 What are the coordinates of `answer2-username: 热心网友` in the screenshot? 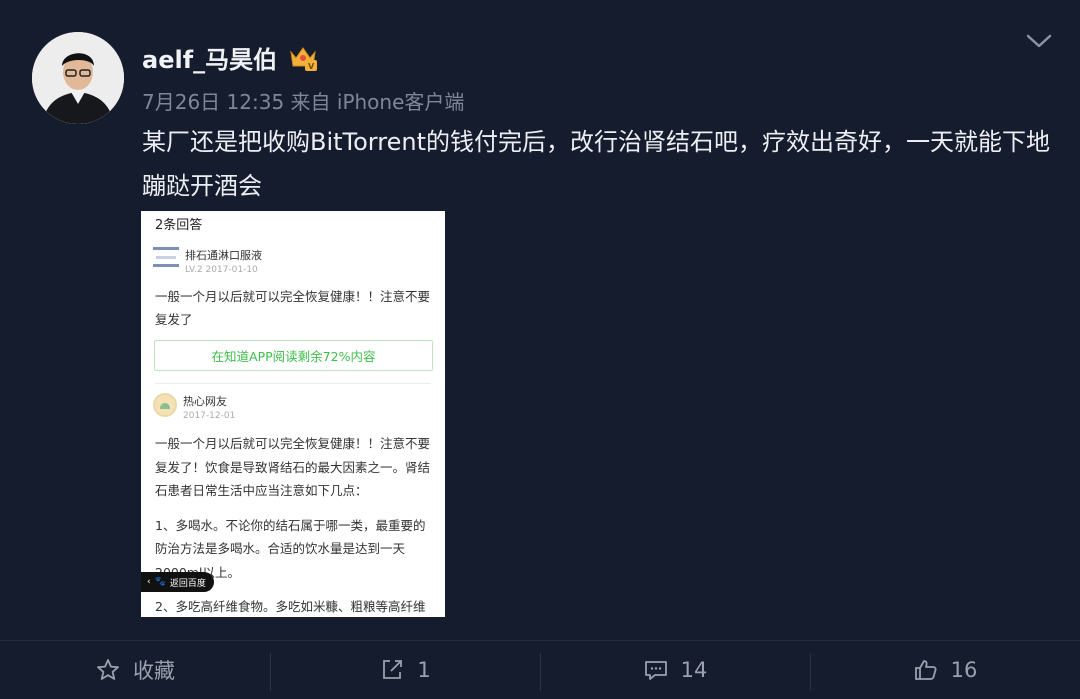 It's located at (205, 401).